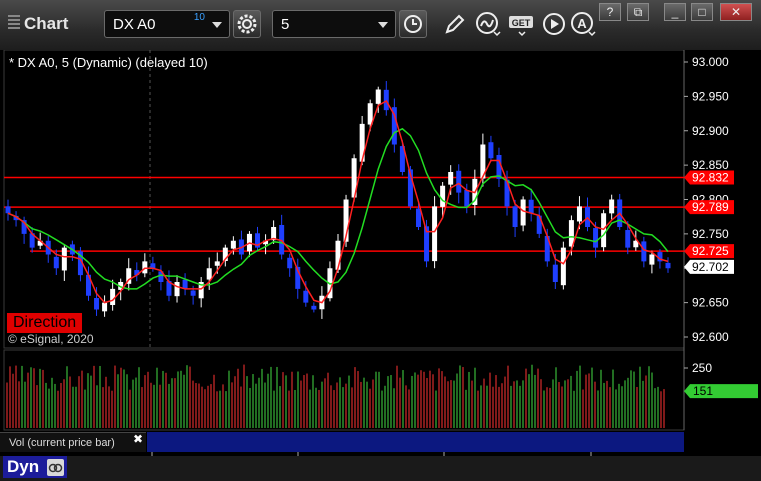  I want to click on grip-icon, so click(14, 23).